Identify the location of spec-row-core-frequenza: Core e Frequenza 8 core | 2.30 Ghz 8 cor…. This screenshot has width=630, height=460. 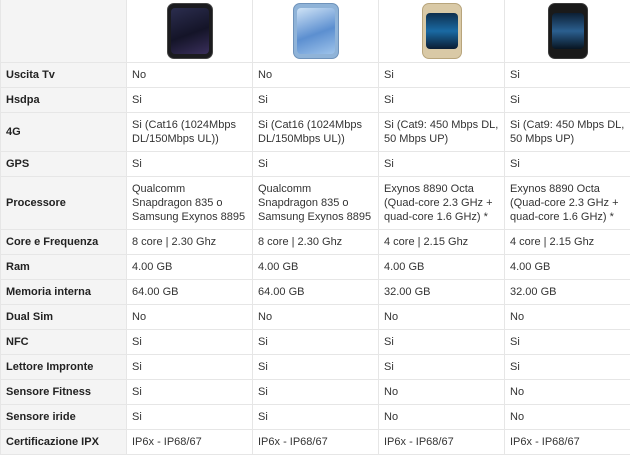
(315, 242).